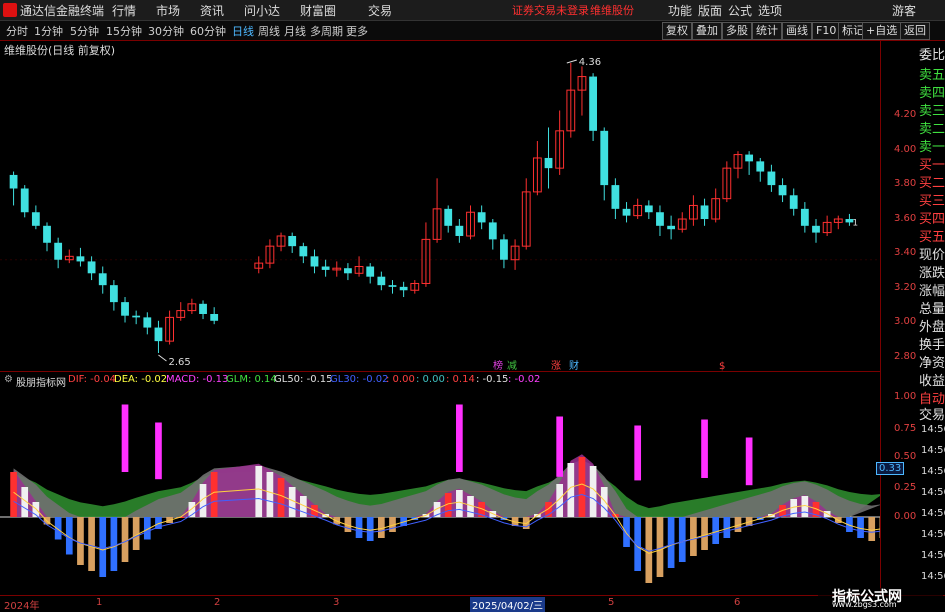 This screenshot has width=945, height=612. I want to click on price-tick: 4.00, so click(905, 149).